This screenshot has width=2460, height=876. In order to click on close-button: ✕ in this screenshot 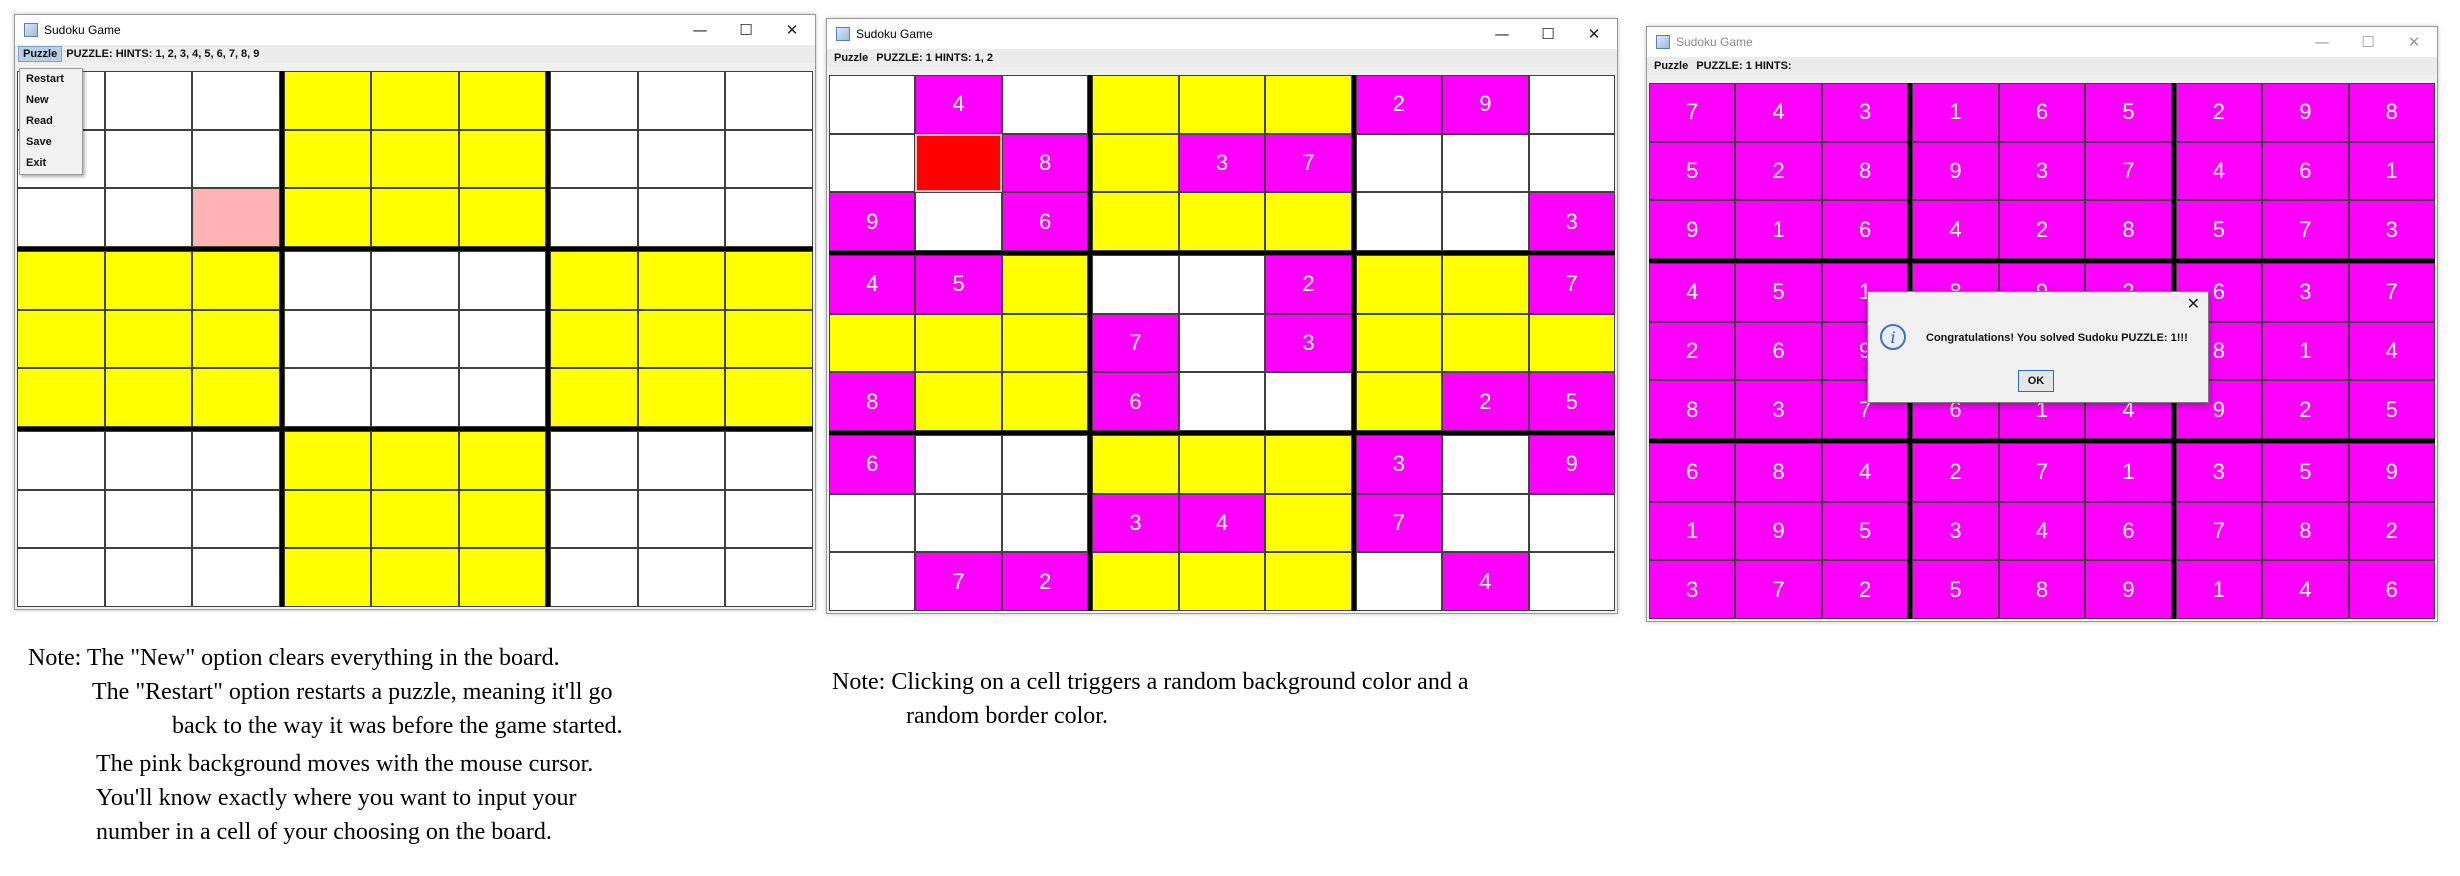, I will do `click(1594, 34)`.